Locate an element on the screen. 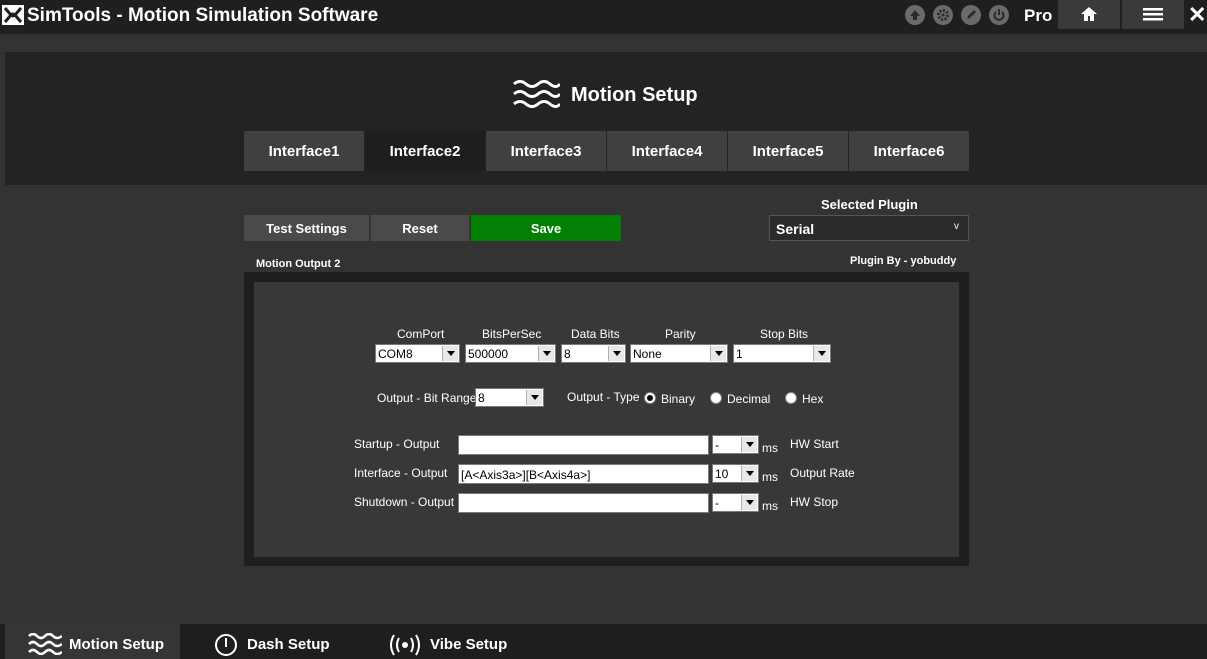 The width and height of the screenshot is (1207, 659). parity-value: None is located at coordinates (647, 354).